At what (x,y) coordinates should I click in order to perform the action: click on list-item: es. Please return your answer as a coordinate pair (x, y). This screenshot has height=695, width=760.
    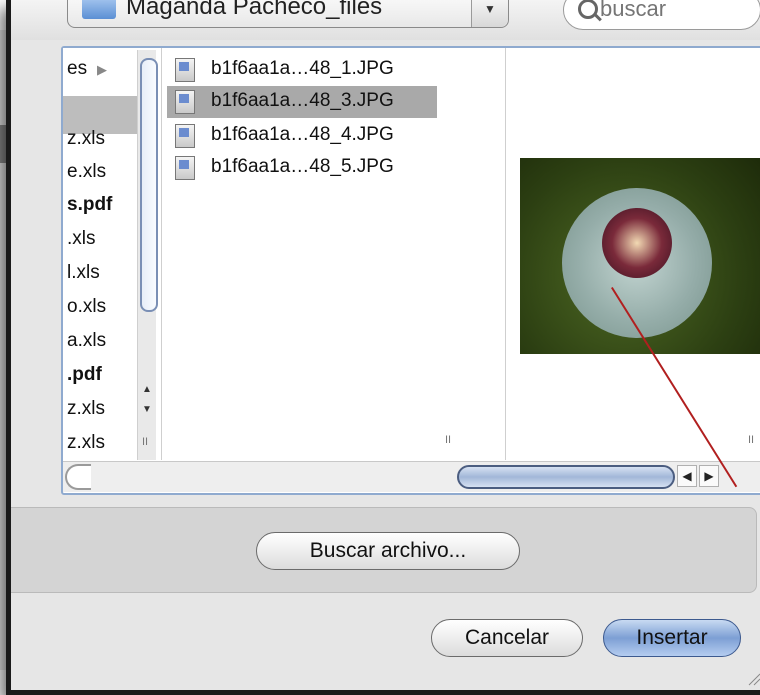
    Looking at the image, I should click on (77, 69).